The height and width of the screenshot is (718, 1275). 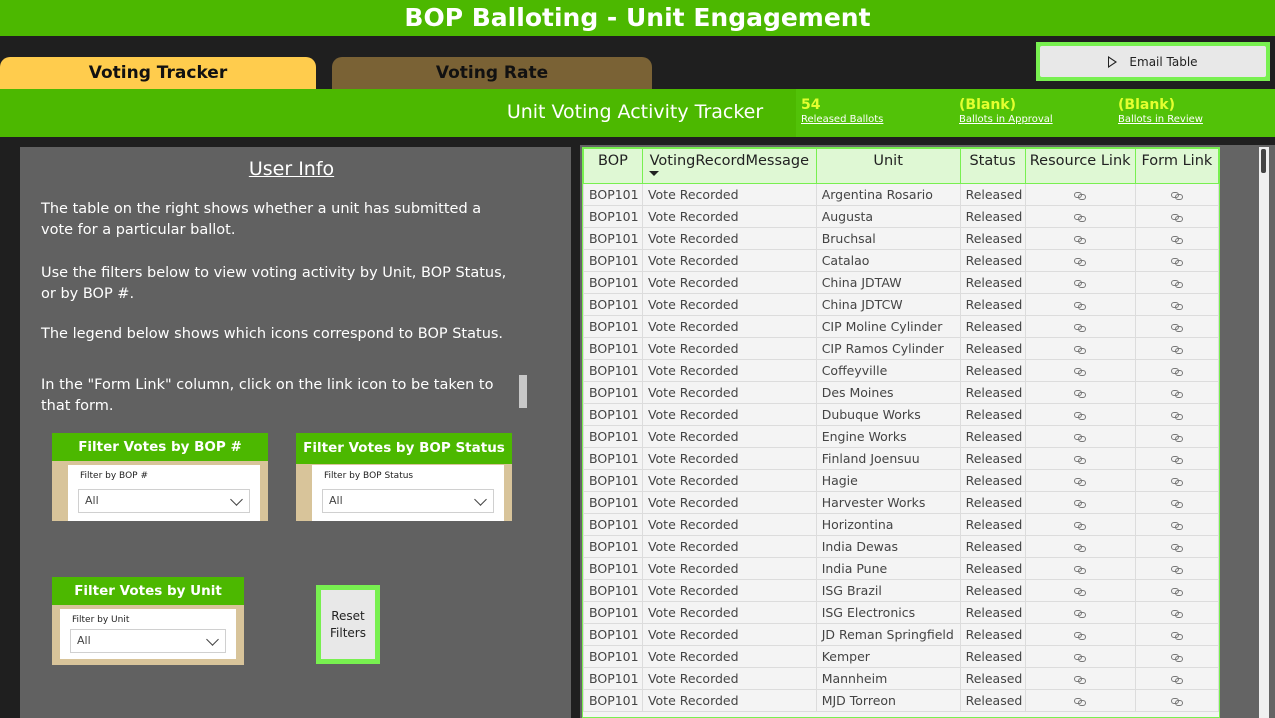 I want to click on kpi-link-released-ballots: Released Ballots, so click(x=842, y=119).